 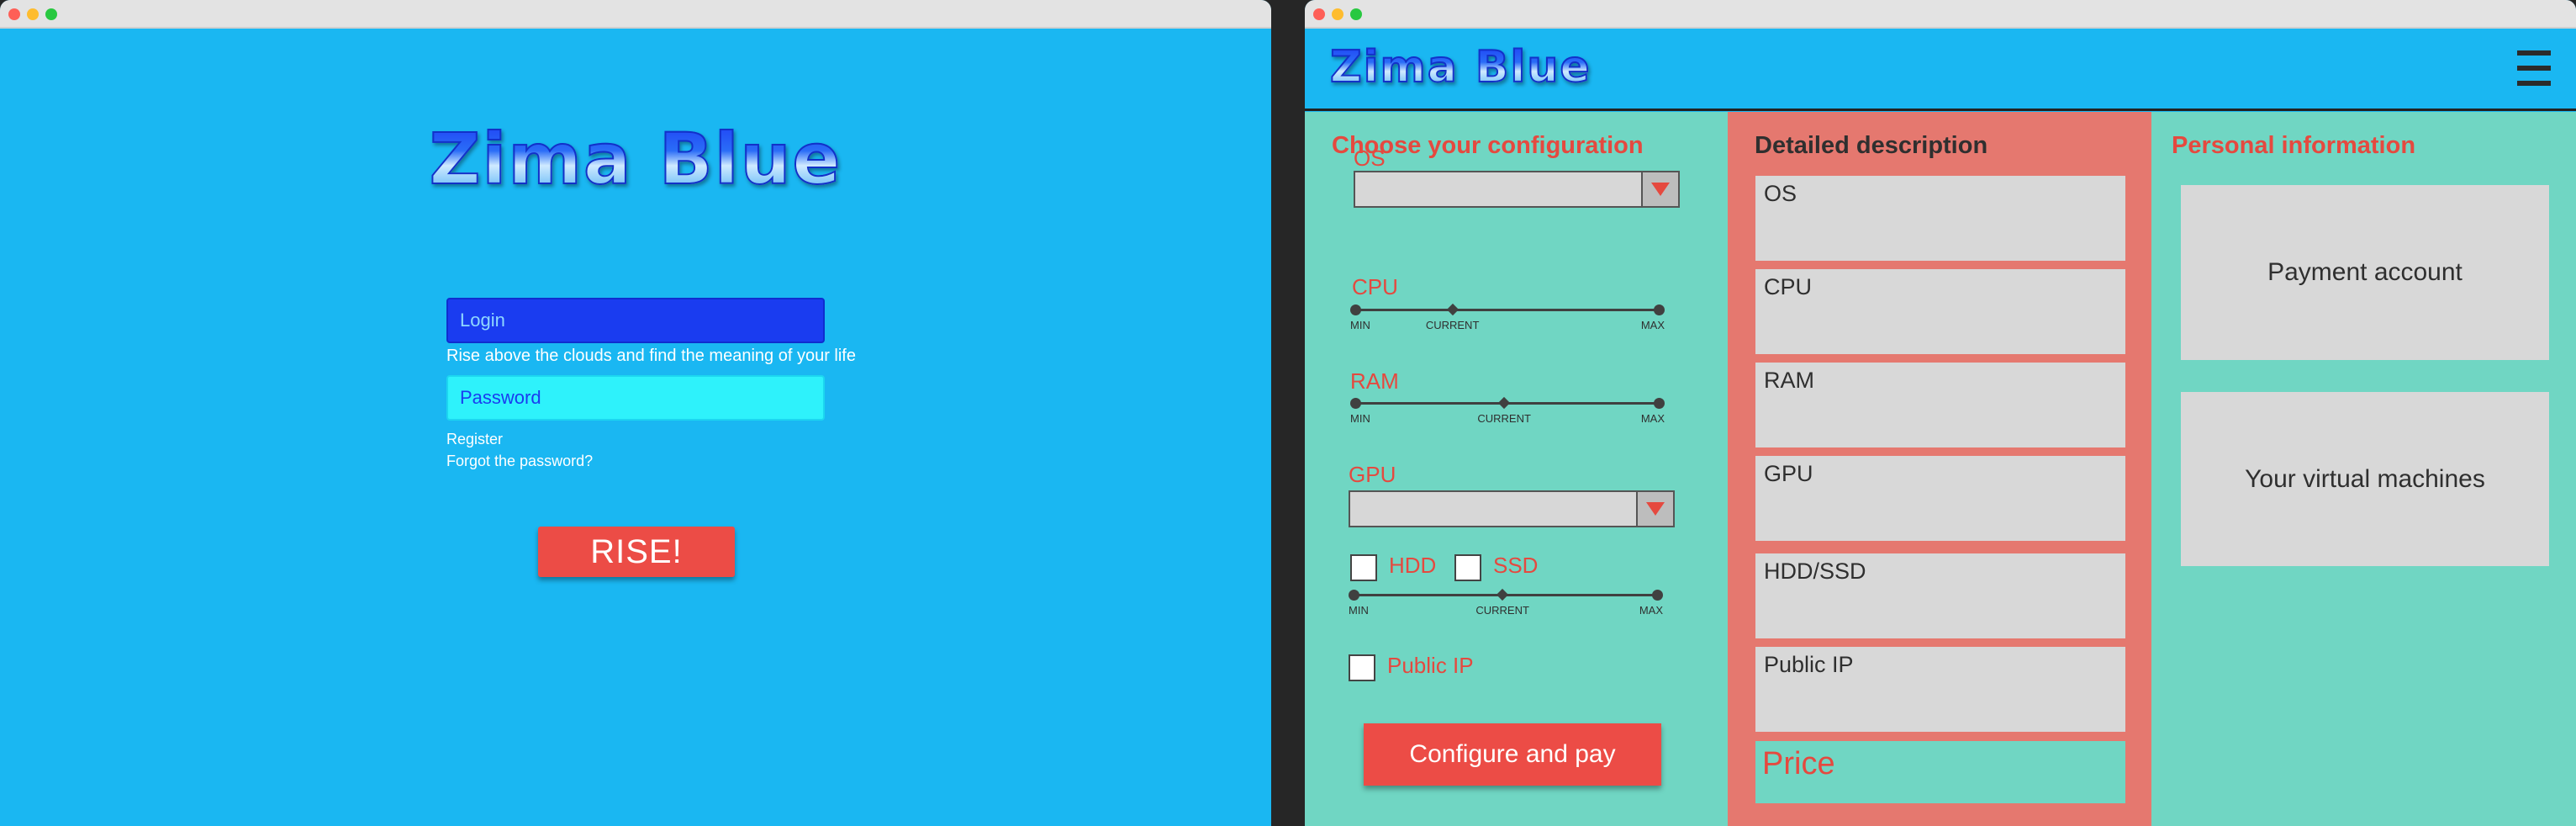 What do you see at coordinates (2365, 272) in the screenshot?
I see `payment-account-card: Payment account` at bounding box center [2365, 272].